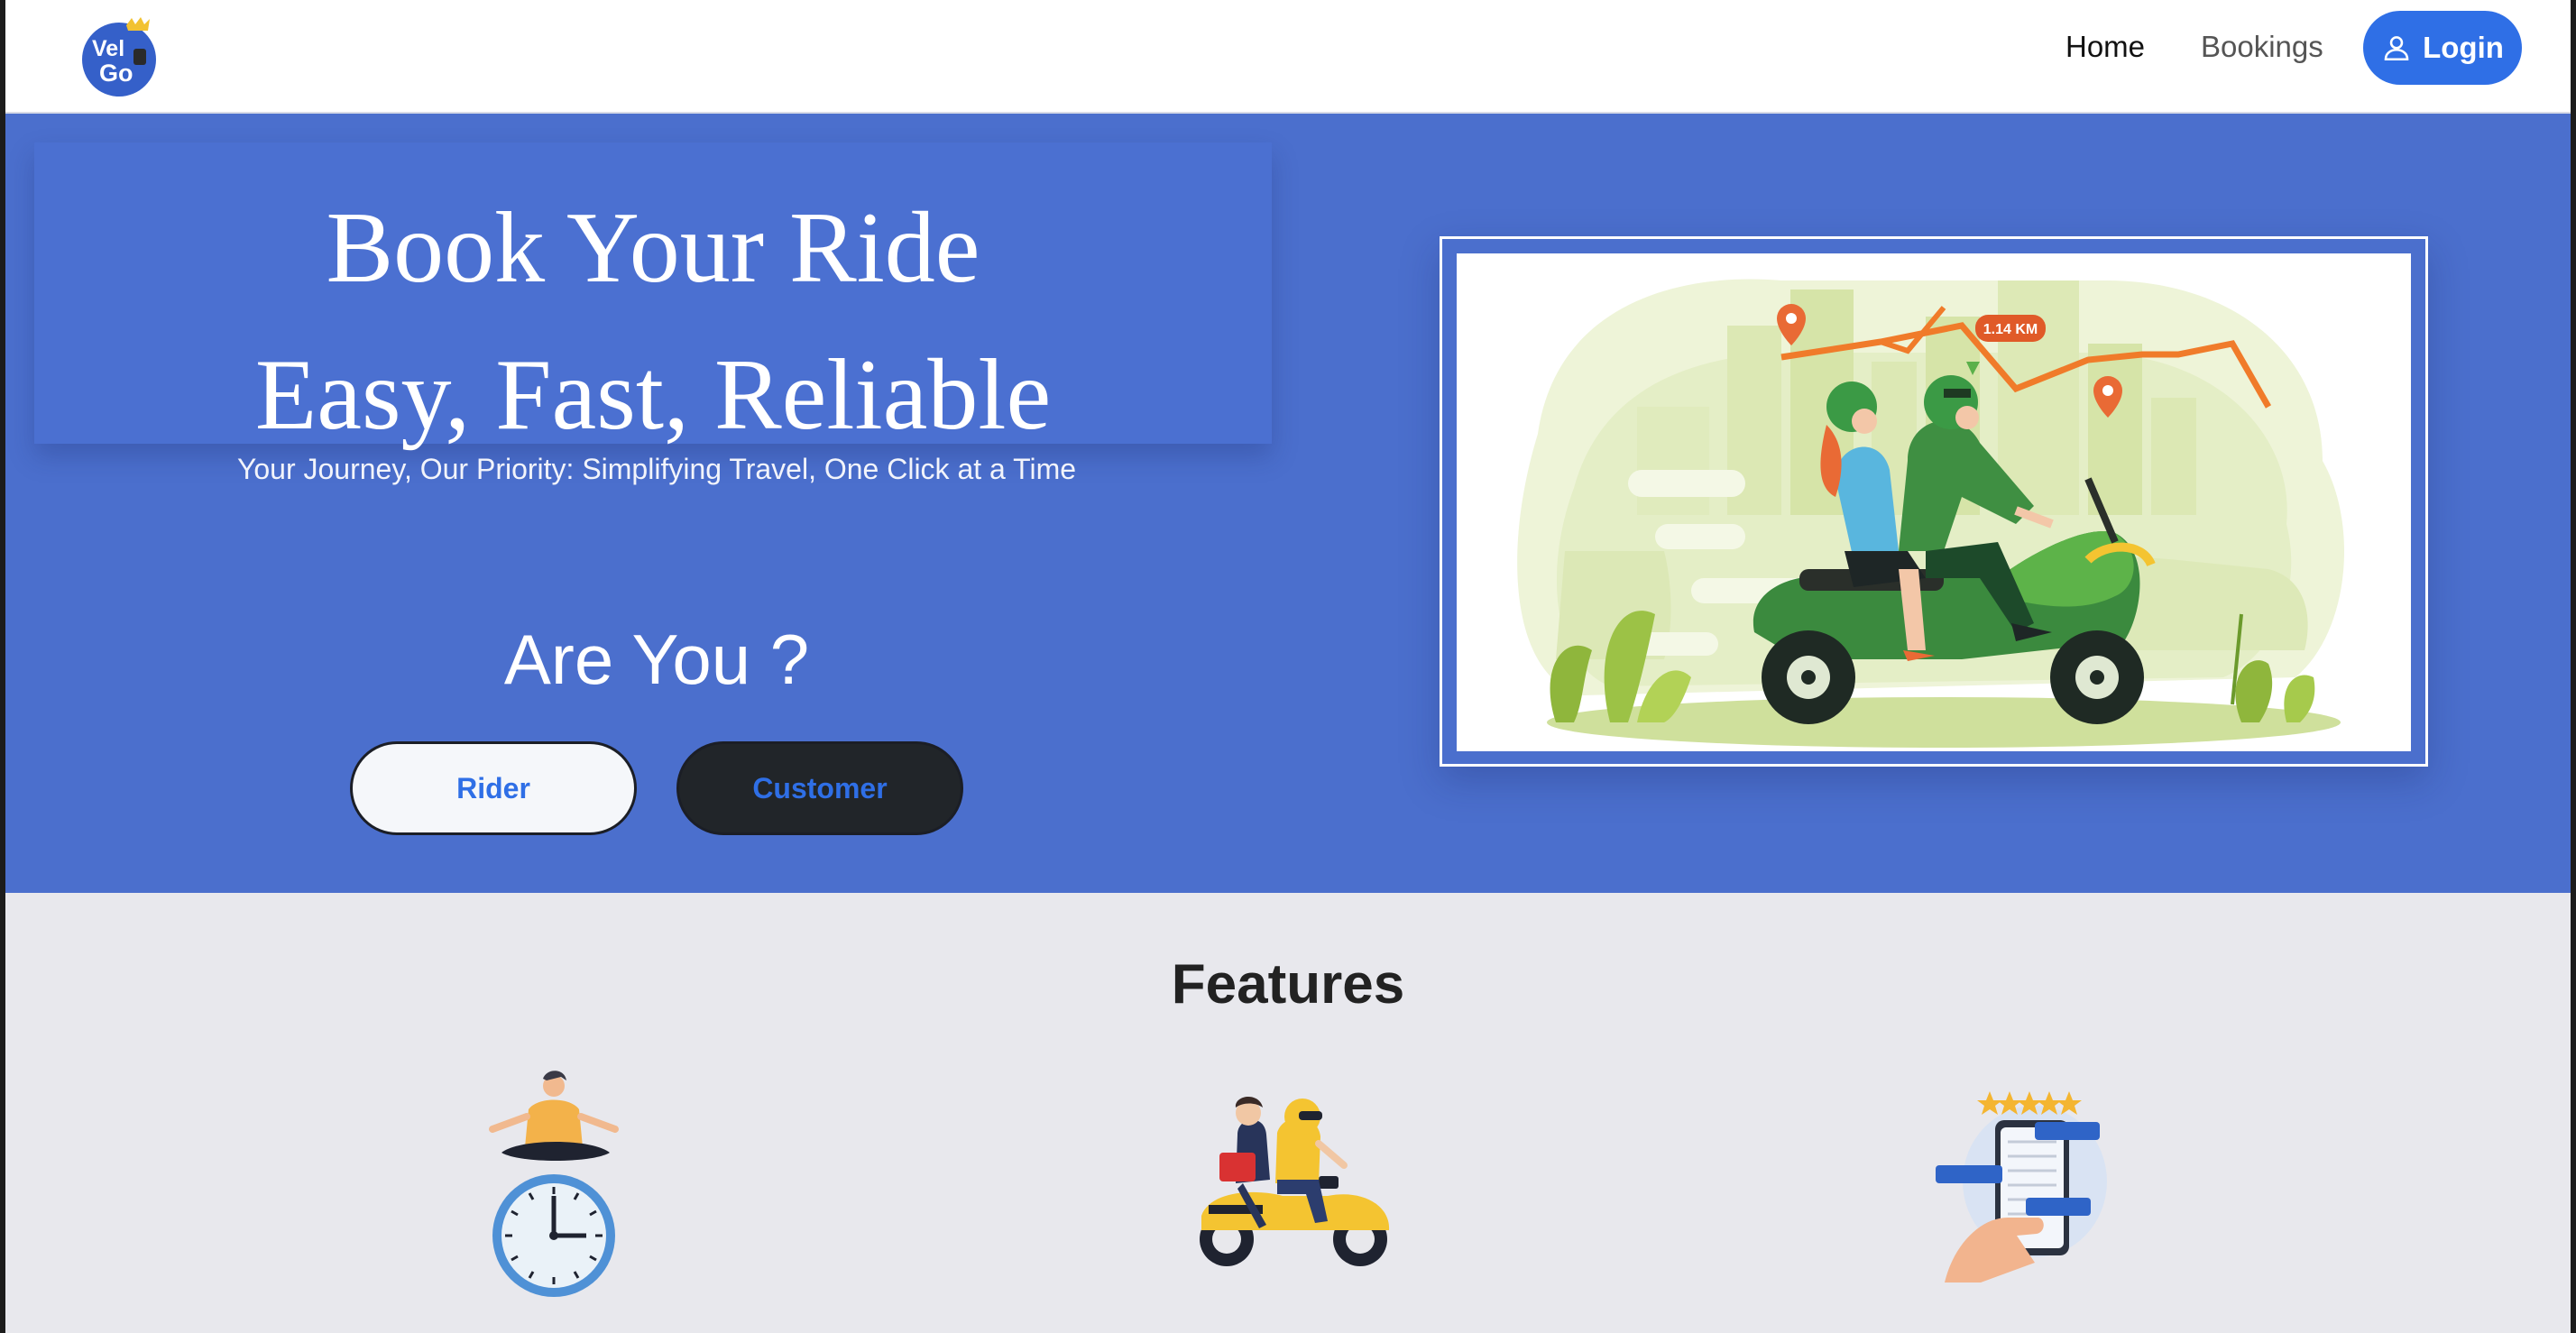 This screenshot has width=2576, height=1333. Describe the element at coordinates (653, 248) in the screenshot. I see `hero-title-line1: Book Your Ride` at that location.